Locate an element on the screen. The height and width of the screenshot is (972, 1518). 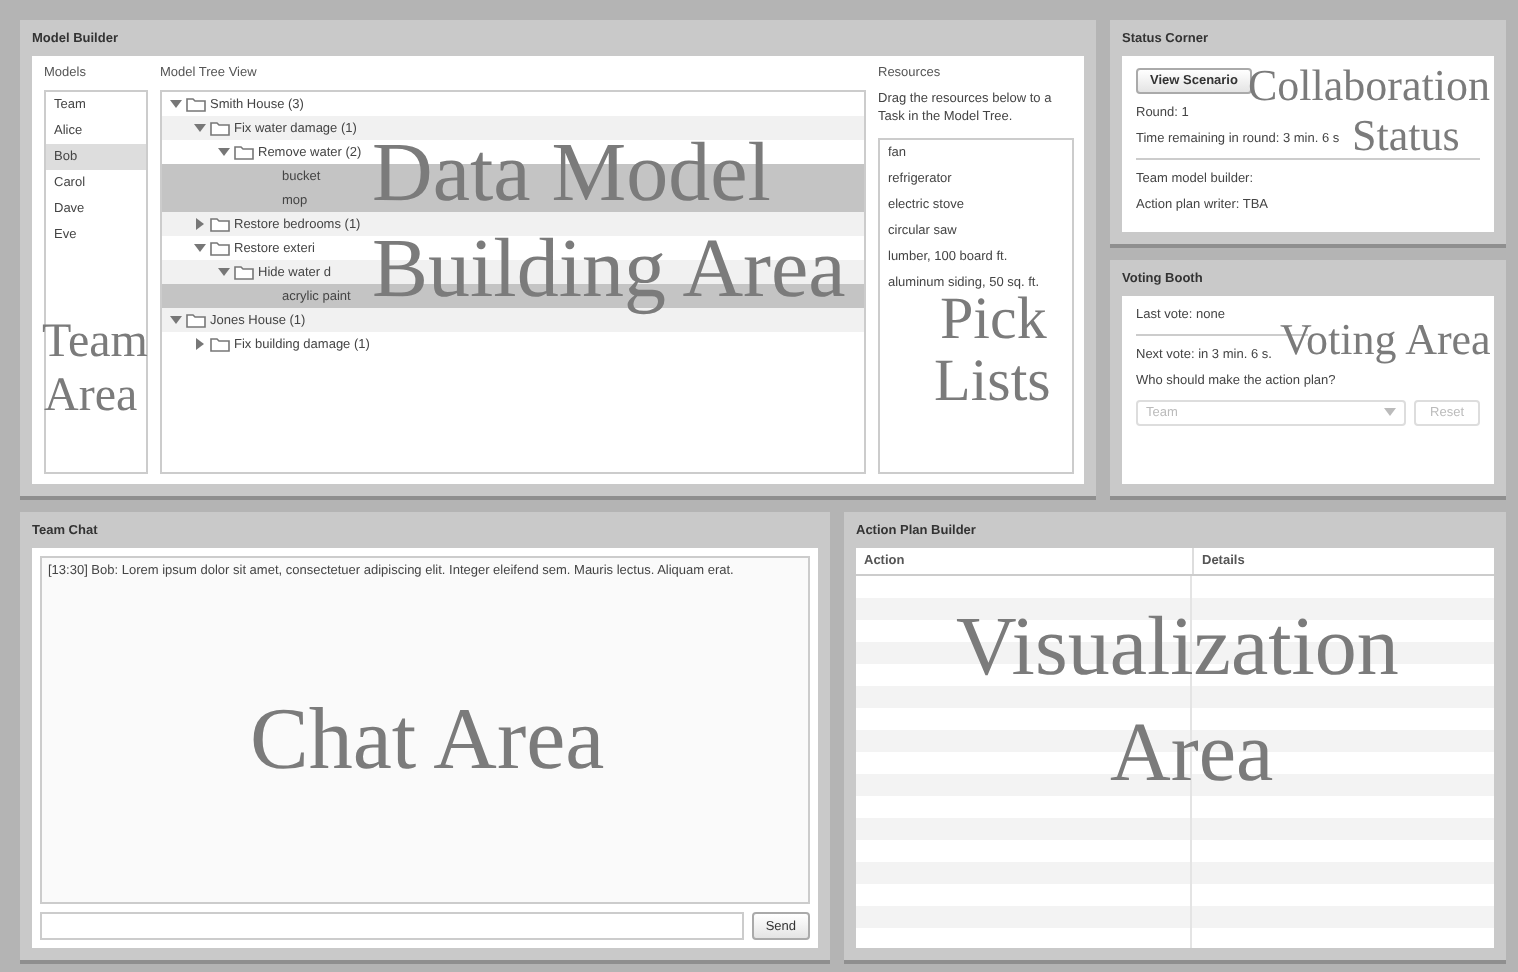
annotation-label: Visualization is located at coordinates (1177, 650).